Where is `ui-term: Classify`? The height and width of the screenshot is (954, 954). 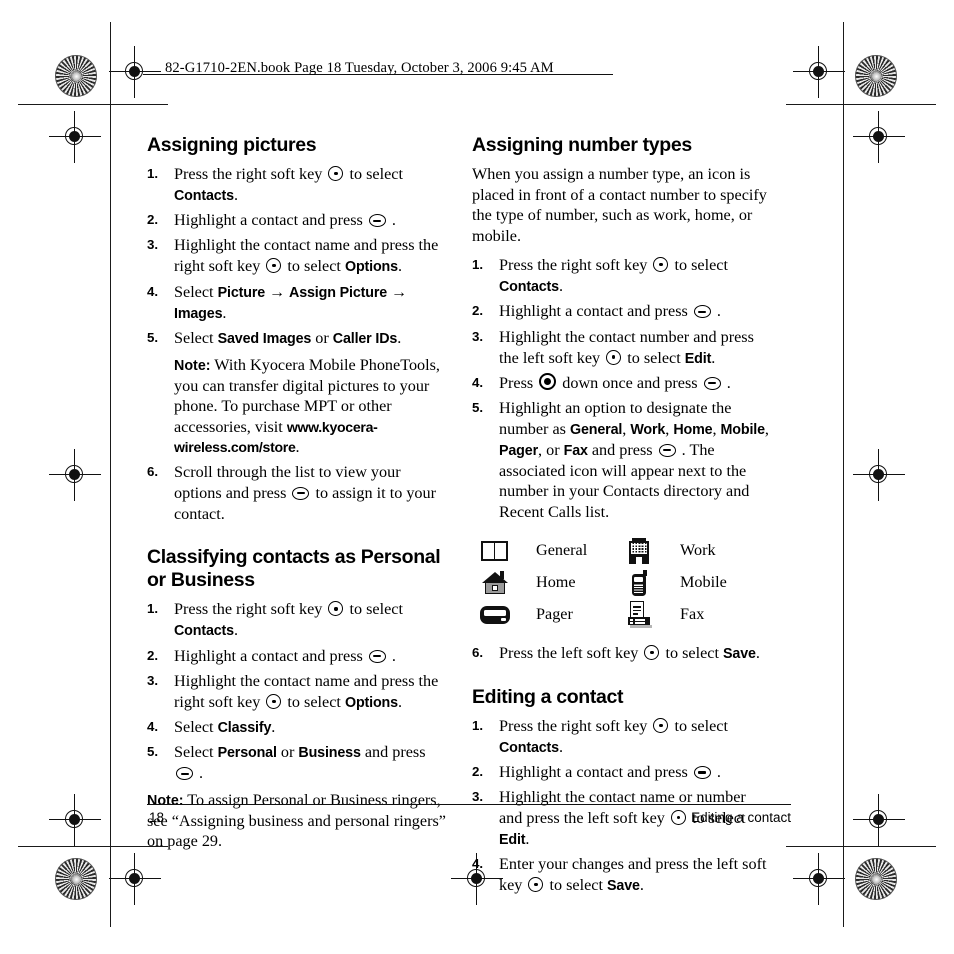
ui-term: Classify is located at coordinates (244, 728).